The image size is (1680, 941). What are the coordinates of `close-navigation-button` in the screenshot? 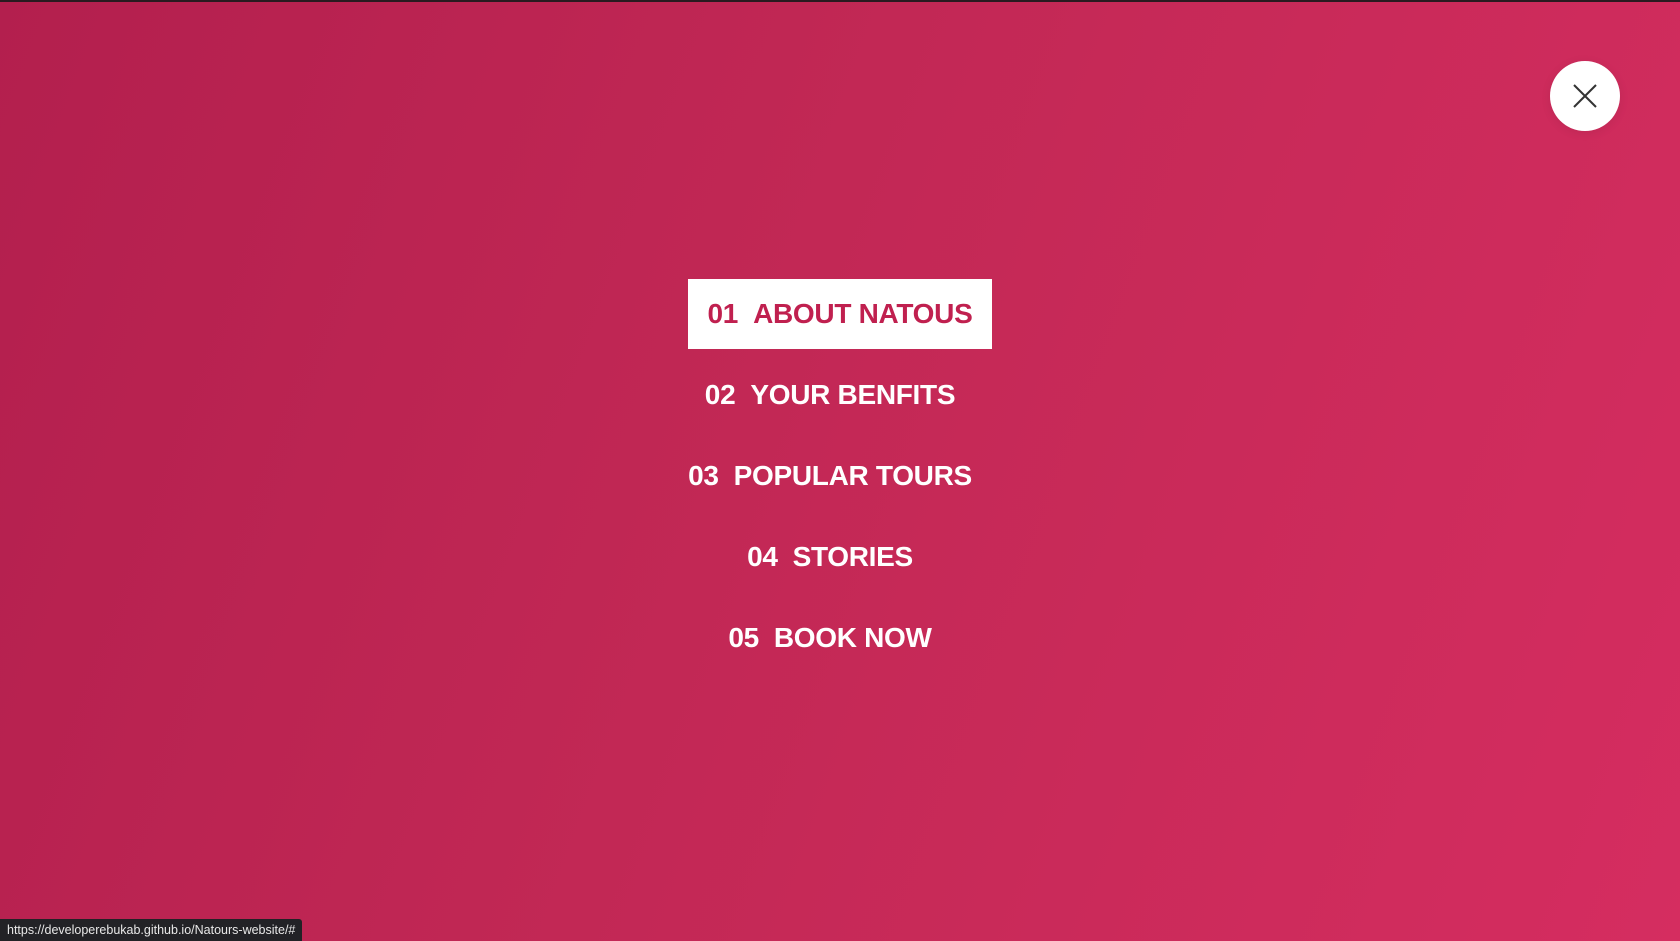 It's located at (1585, 96).